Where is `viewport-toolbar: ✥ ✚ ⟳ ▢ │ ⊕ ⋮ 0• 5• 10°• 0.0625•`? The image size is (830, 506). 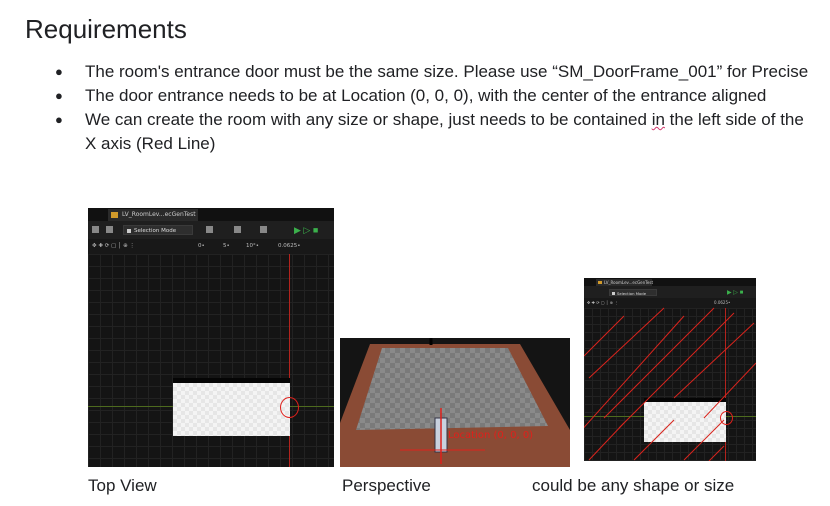 viewport-toolbar: ✥ ✚ ⟳ ▢ │ ⊕ ⋮ 0• 5• 10°• 0.0625• is located at coordinates (211, 246).